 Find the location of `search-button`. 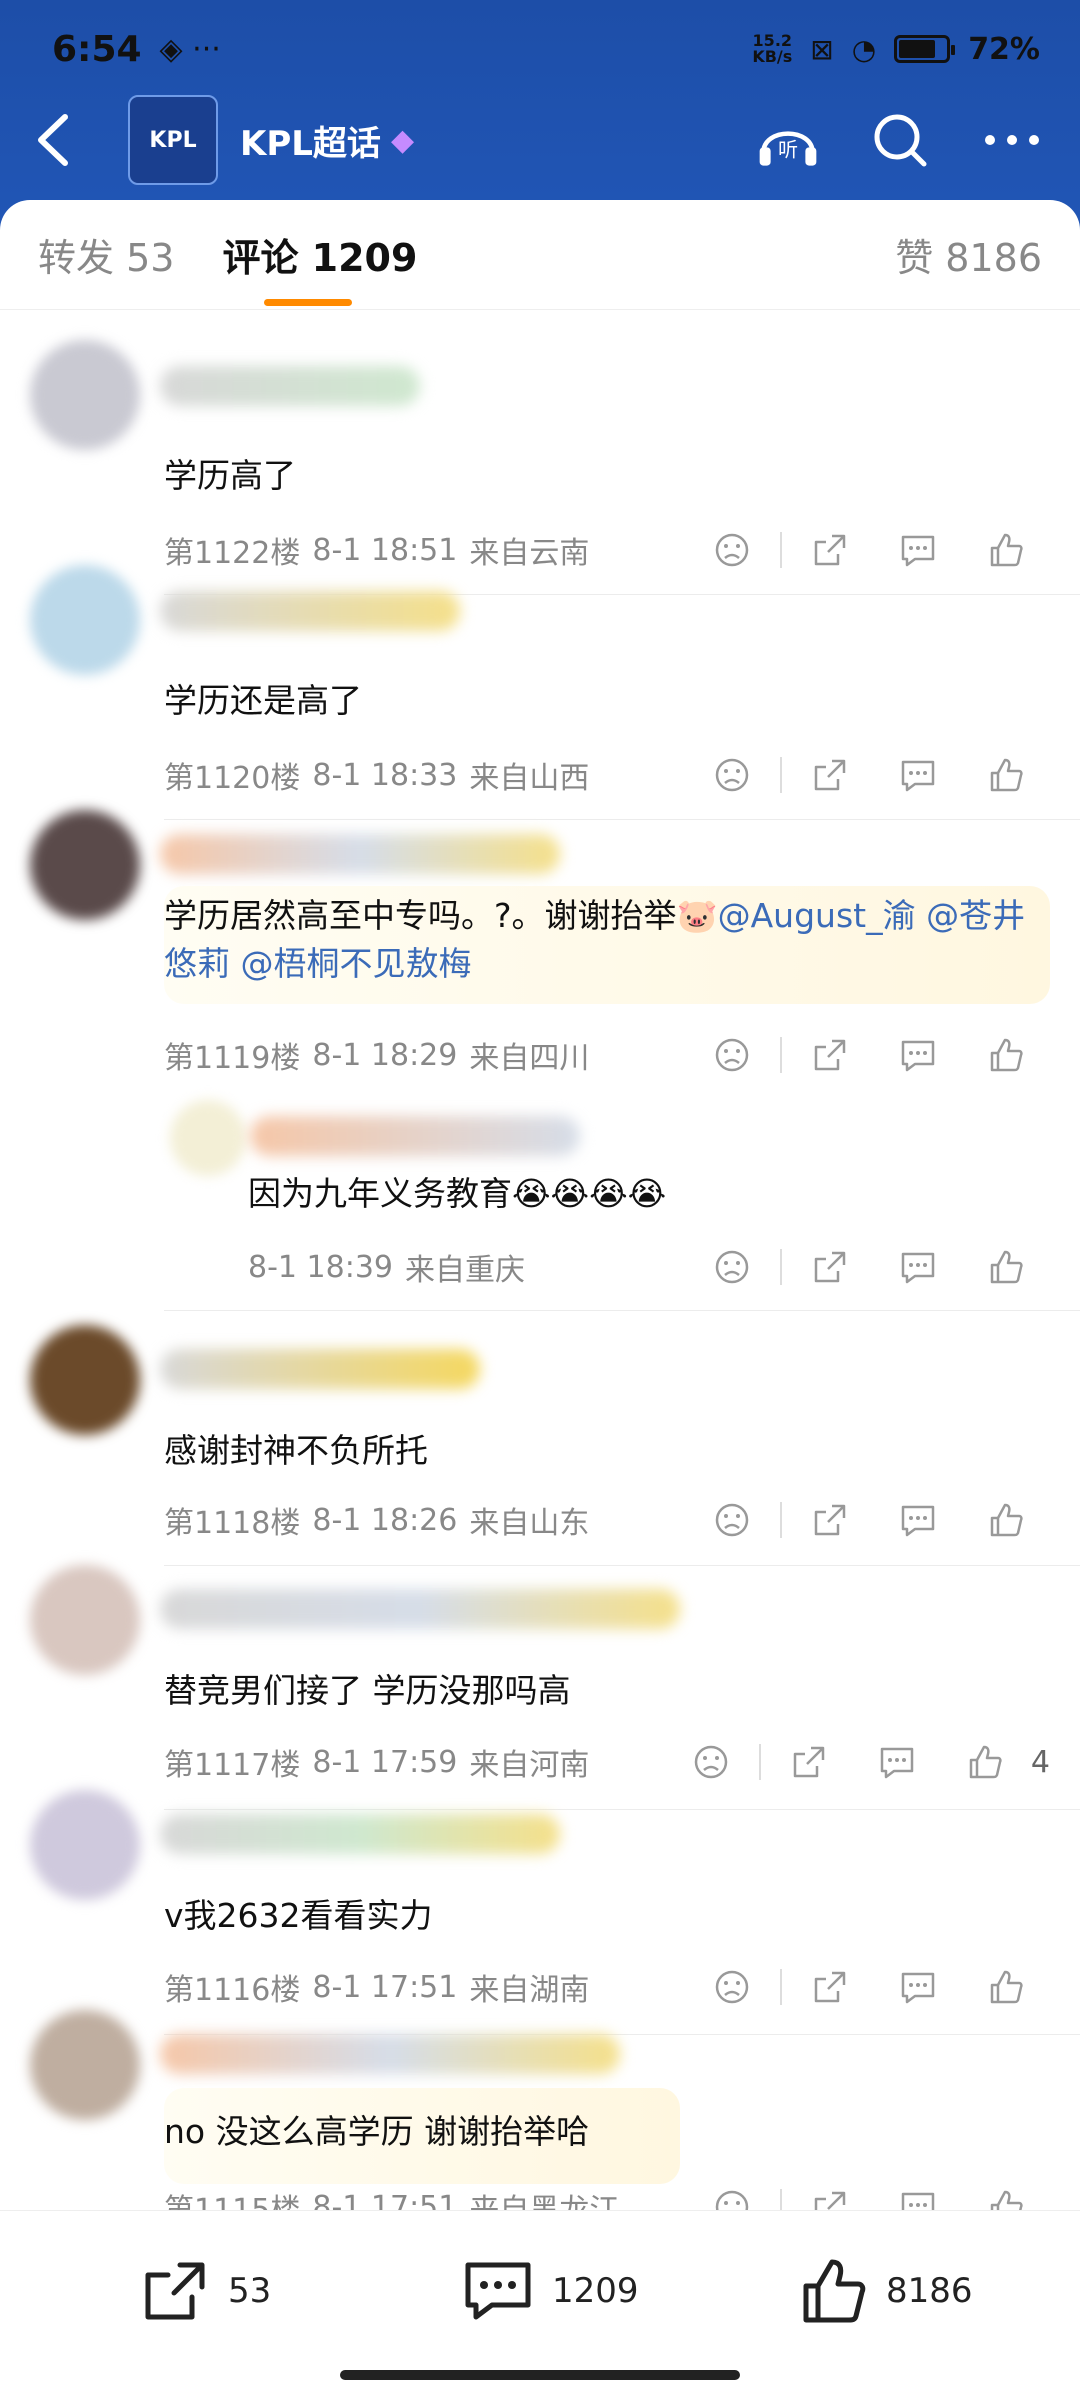

search-button is located at coordinates (900, 140).